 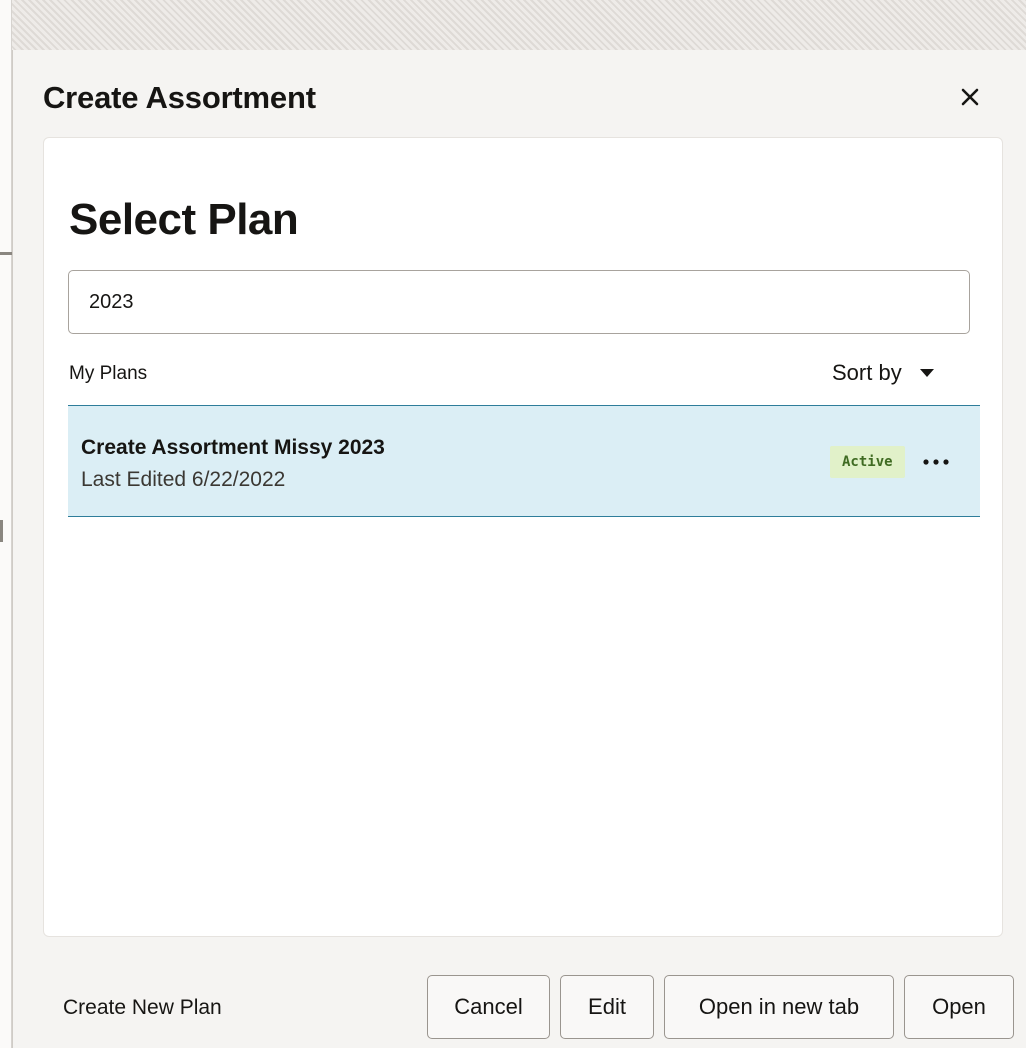 What do you see at coordinates (142, 1008) in the screenshot?
I see `create-new-plan-link: Create New Plan` at bounding box center [142, 1008].